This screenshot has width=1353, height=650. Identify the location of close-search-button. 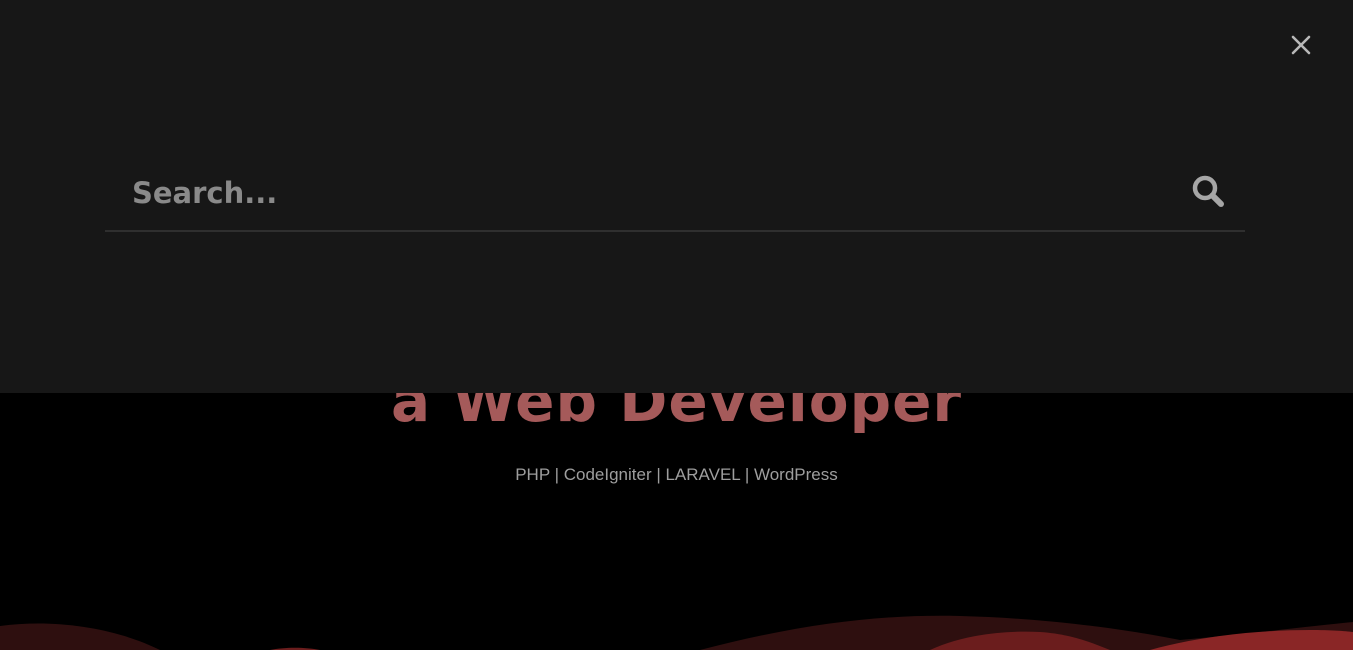
(1301, 45).